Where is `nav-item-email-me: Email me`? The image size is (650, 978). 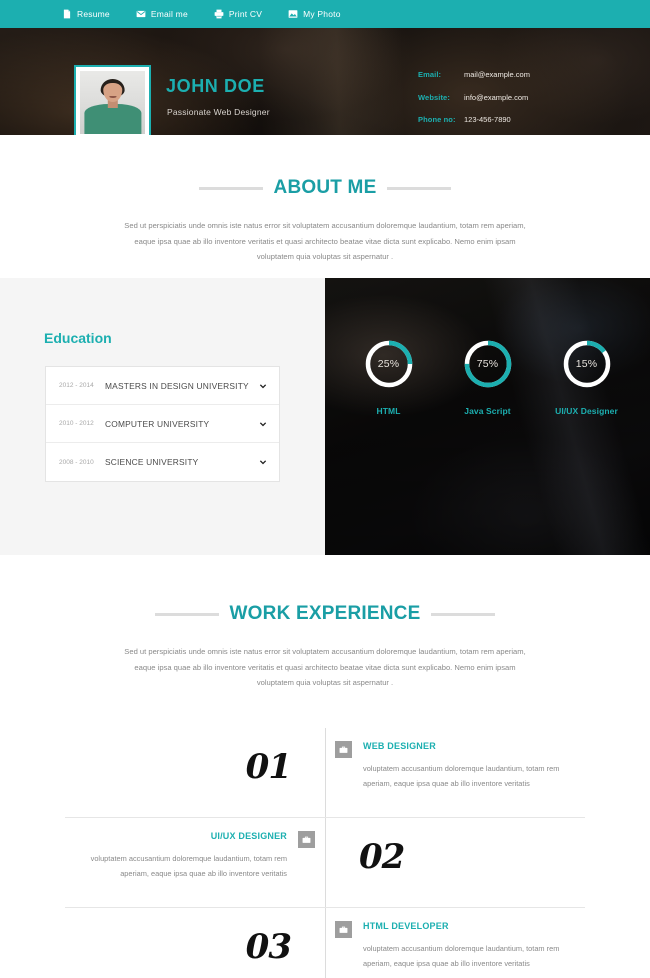 nav-item-email-me: Email me is located at coordinates (162, 14).